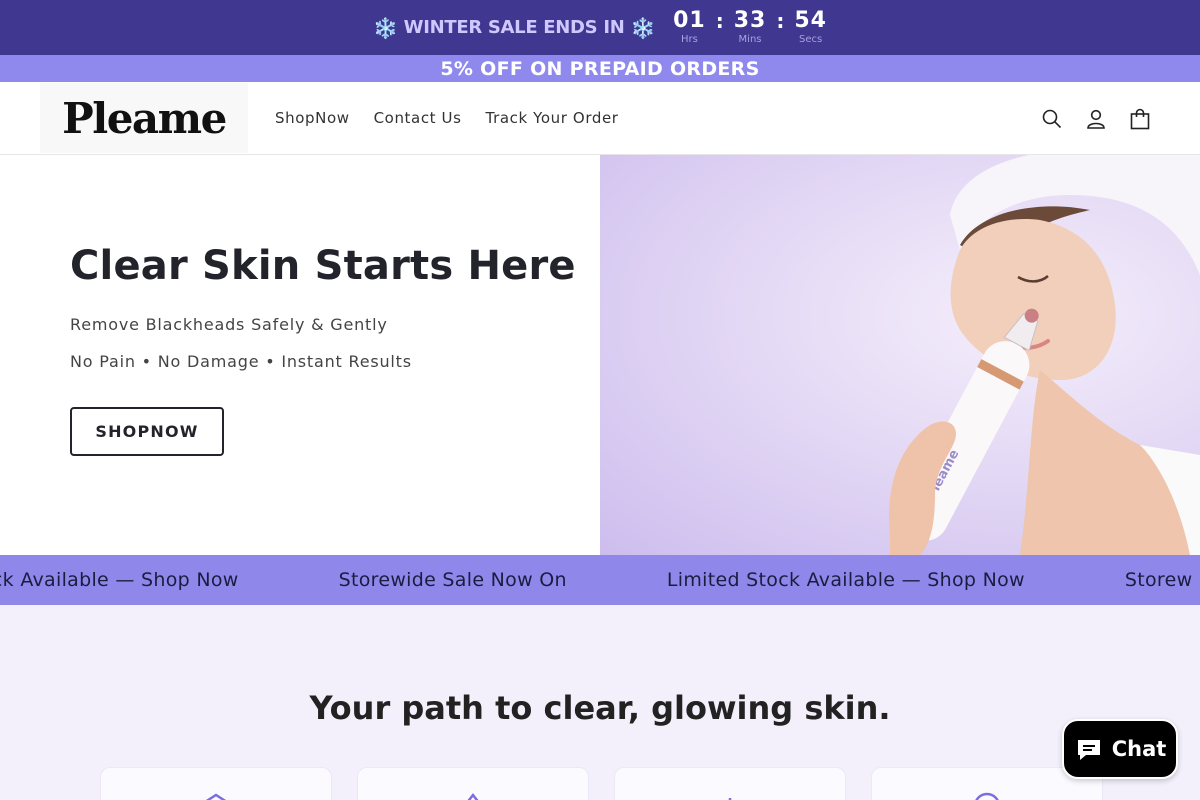 This screenshot has width=1200, height=800. What do you see at coordinates (119, 580) in the screenshot?
I see `marquee-item: ock Available — Shop Now` at bounding box center [119, 580].